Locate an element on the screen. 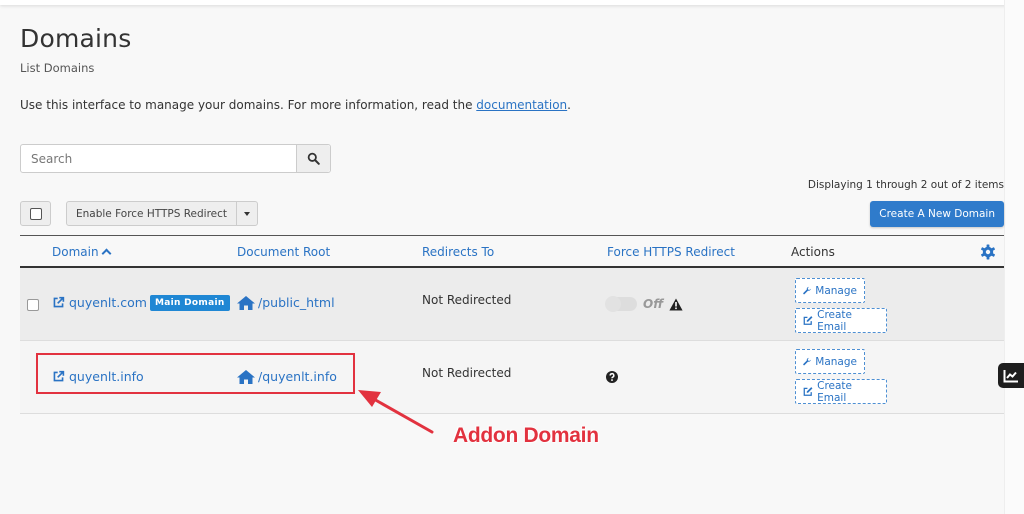 This screenshot has width=1024, height=514. table-settings-button is located at coordinates (988, 253).